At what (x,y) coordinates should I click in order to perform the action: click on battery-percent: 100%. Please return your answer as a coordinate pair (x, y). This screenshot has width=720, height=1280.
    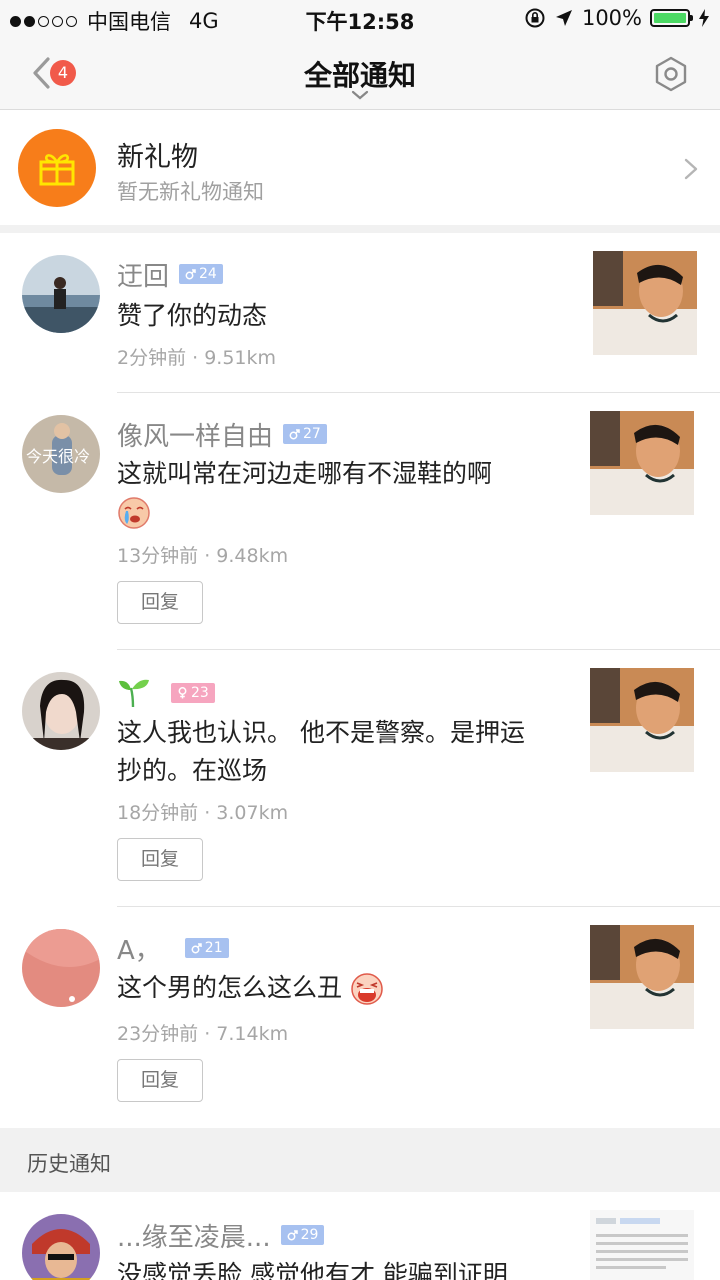
    Looking at the image, I should click on (611, 18).